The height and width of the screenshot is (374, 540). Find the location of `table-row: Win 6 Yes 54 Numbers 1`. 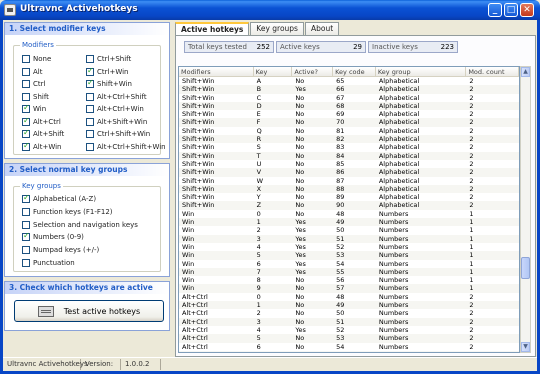

table-row: Win 6 Yes 54 Numbers 1 is located at coordinates (349, 264).